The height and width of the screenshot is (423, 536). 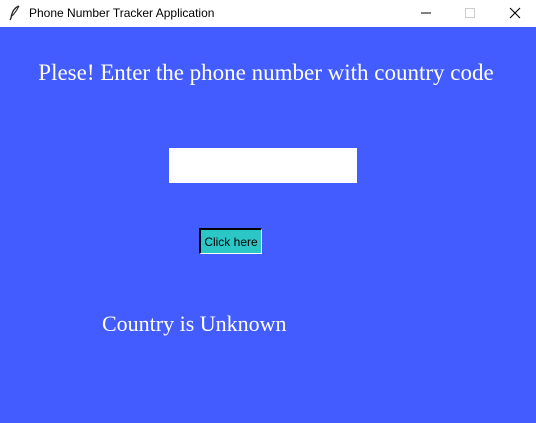 I want to click on window-title: Phone Number Tracker Application, so click(x=122, y=13).